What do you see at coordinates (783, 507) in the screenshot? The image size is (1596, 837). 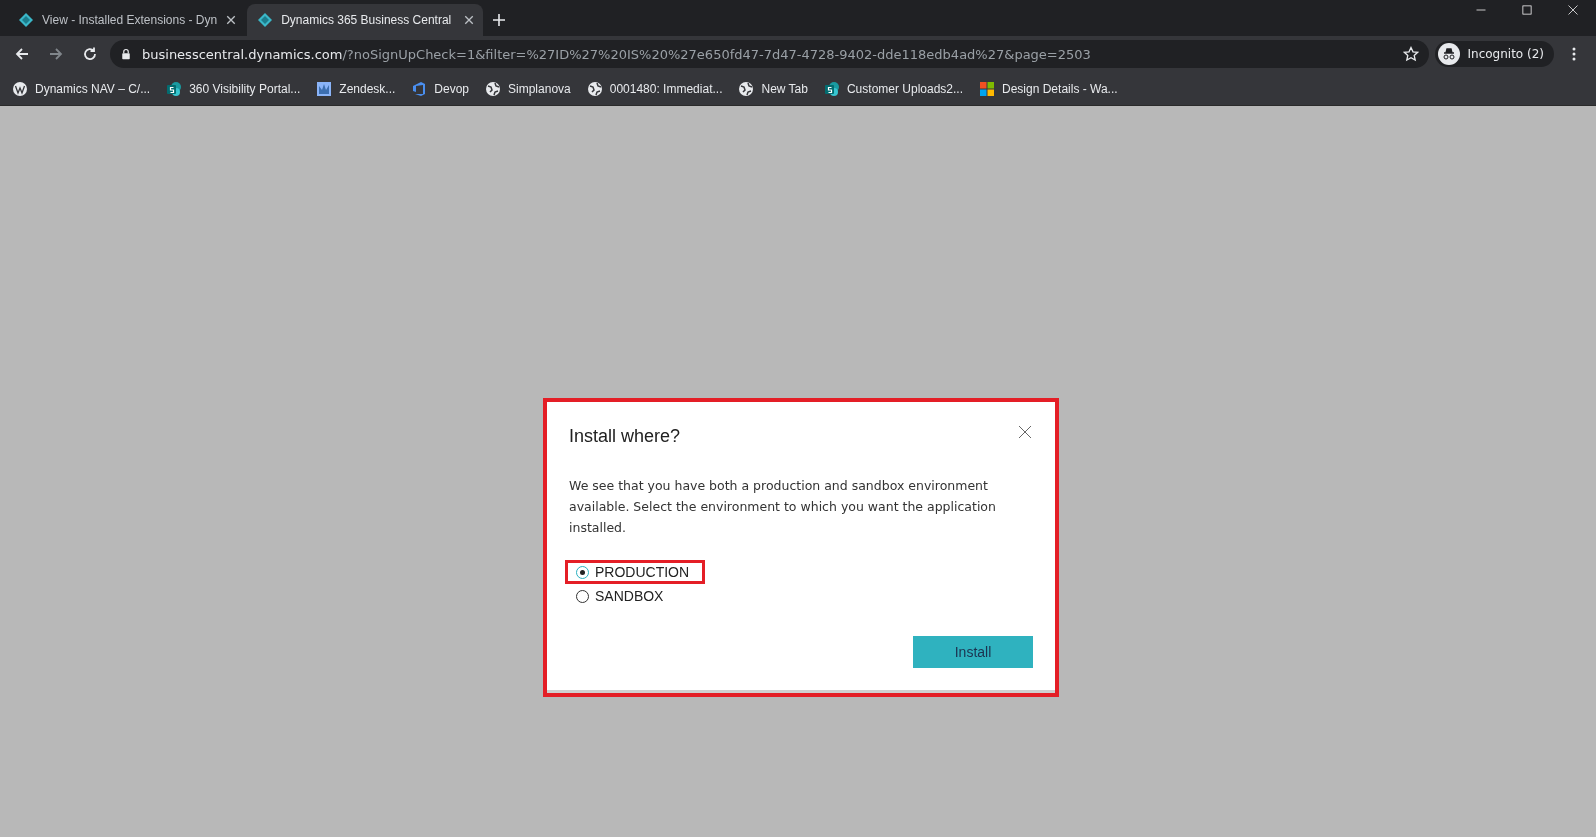 I see `dialog-message: We see that you have both a production and sandbox environment available. Select the environment to which you want the application installed.` at bounding box center [783, 507].